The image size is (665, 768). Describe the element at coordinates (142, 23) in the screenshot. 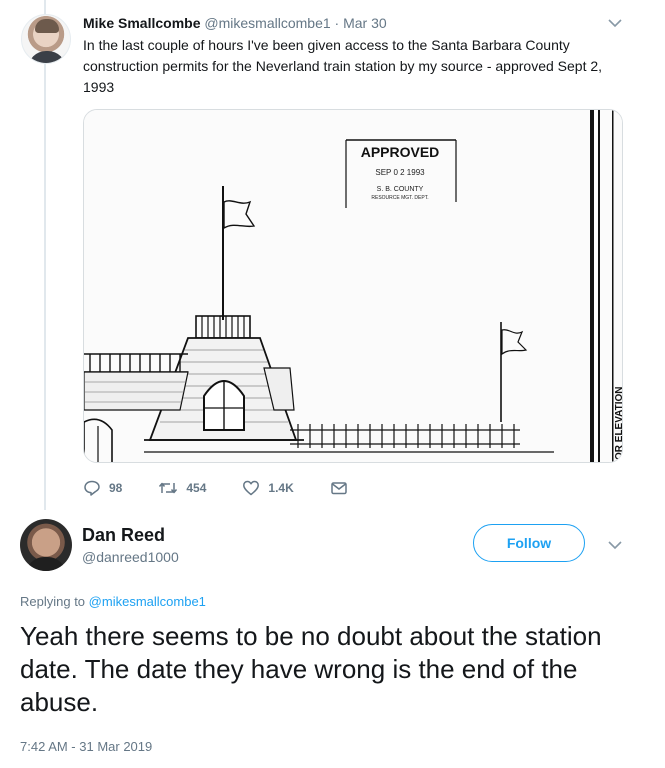

I see `author-name: Mike Smallcombe` at that location.